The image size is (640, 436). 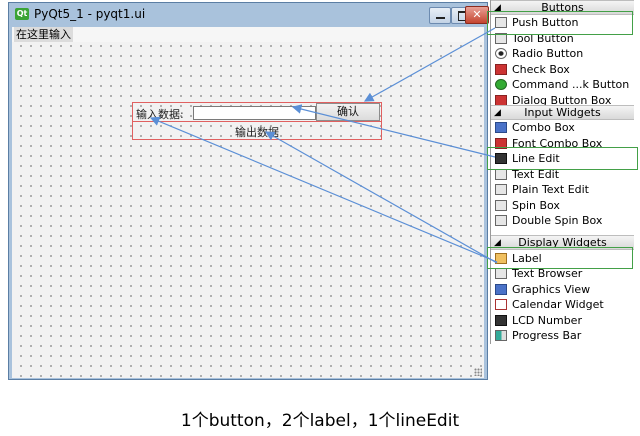 What do you see at coordinates (501, 84) in the screenshot?
I see `command-link-icon` at bounding box center [501, 84].